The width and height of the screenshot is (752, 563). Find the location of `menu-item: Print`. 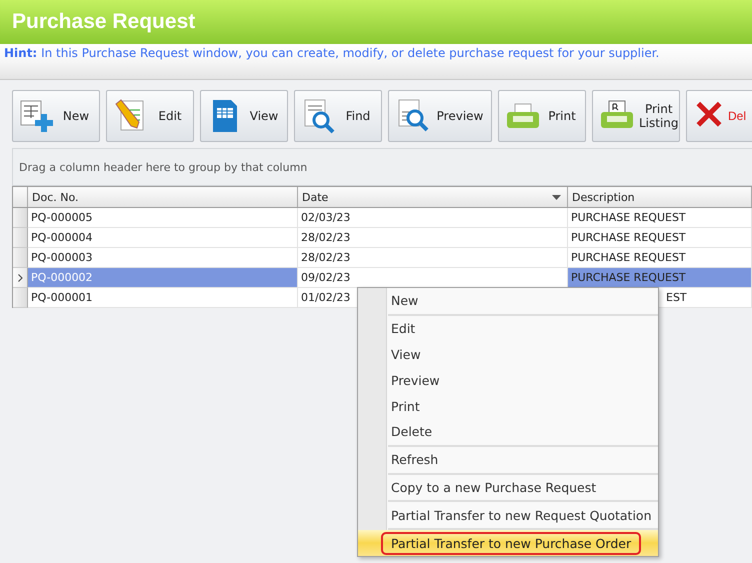

menu-item: Print is located at coordinates (508, 406).